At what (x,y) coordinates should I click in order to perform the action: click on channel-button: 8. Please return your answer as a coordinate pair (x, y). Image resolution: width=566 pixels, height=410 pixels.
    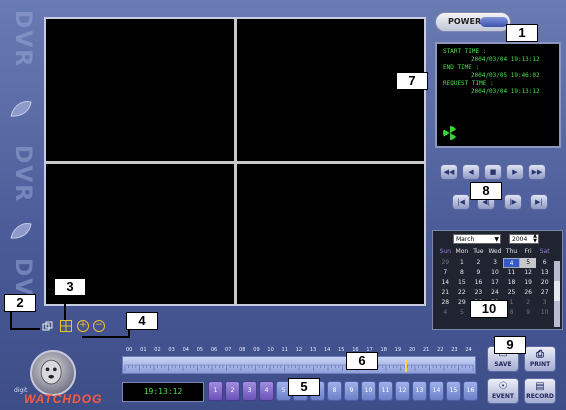
    Looking at the image, I should click on (334, 391).